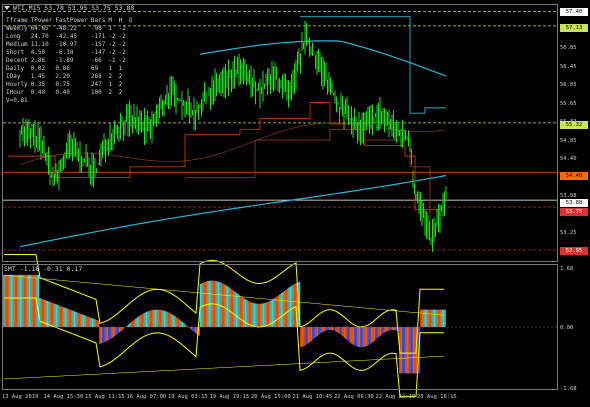  What do you see at coordinates (15, 68) in the screenshot?
I see `stats-cell: Daily` at bounding box center [15, 68].